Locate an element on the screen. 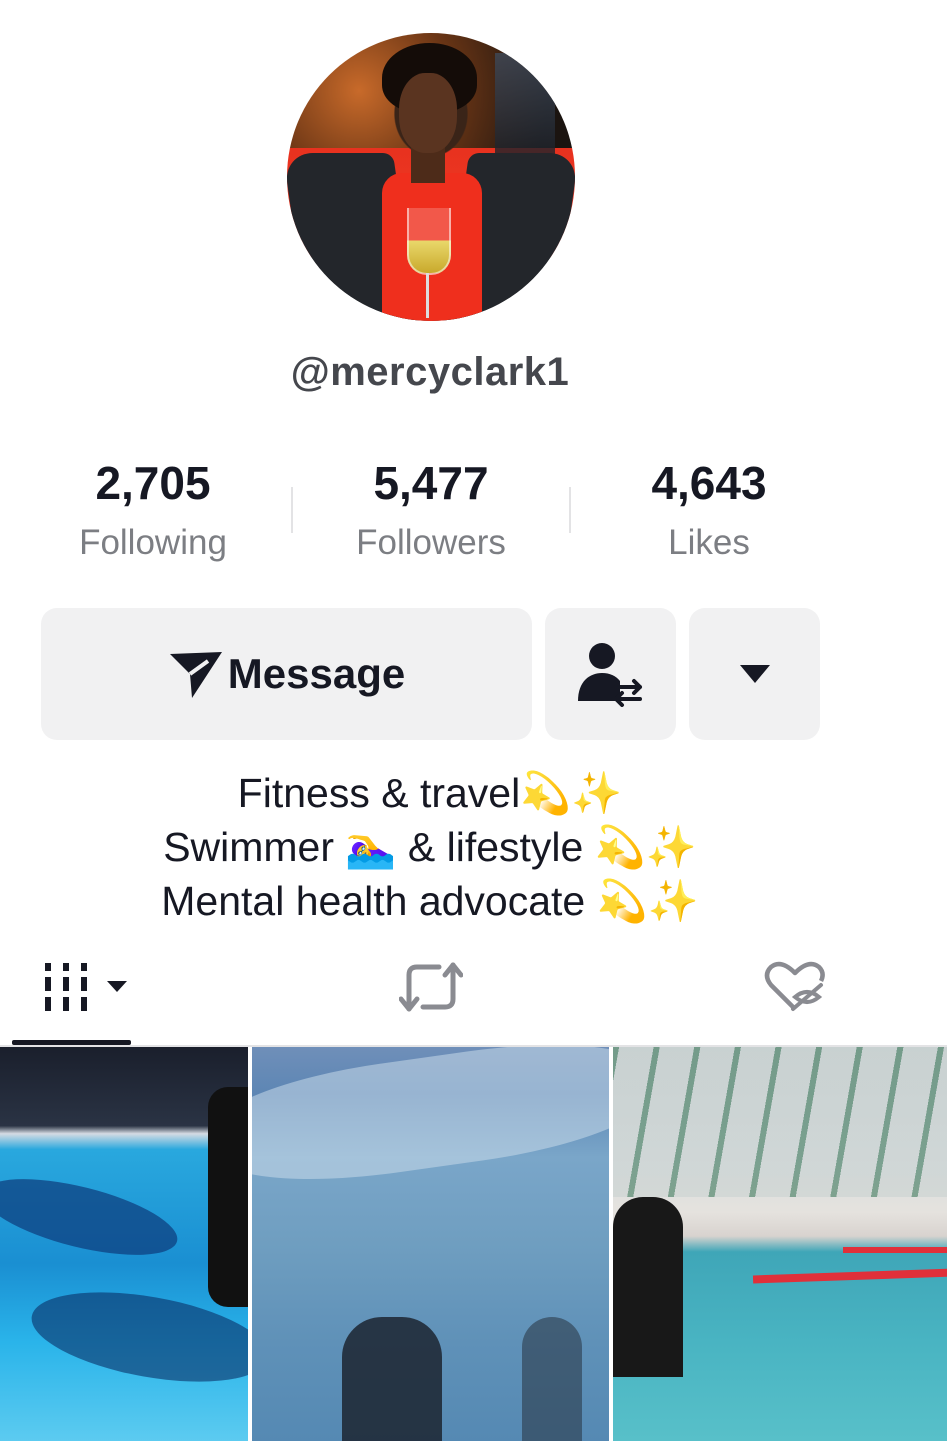 Image resolution: width=947 pixels, height=1441 pixels. message-button: Message is located at coordinates (286, 674).